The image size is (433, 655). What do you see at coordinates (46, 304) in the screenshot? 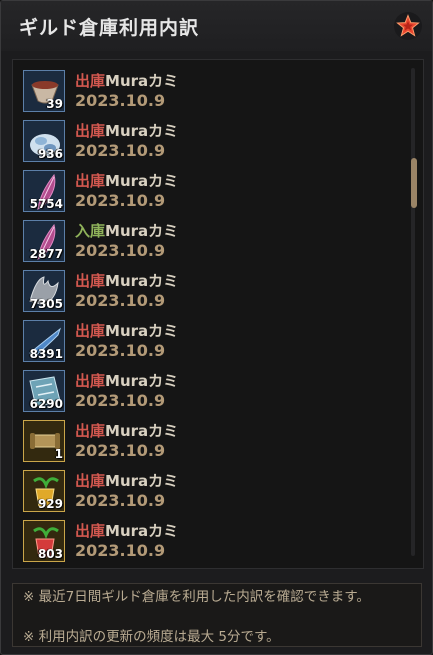
I see `item-quantity: 7305` at bounding box center [46, 304].